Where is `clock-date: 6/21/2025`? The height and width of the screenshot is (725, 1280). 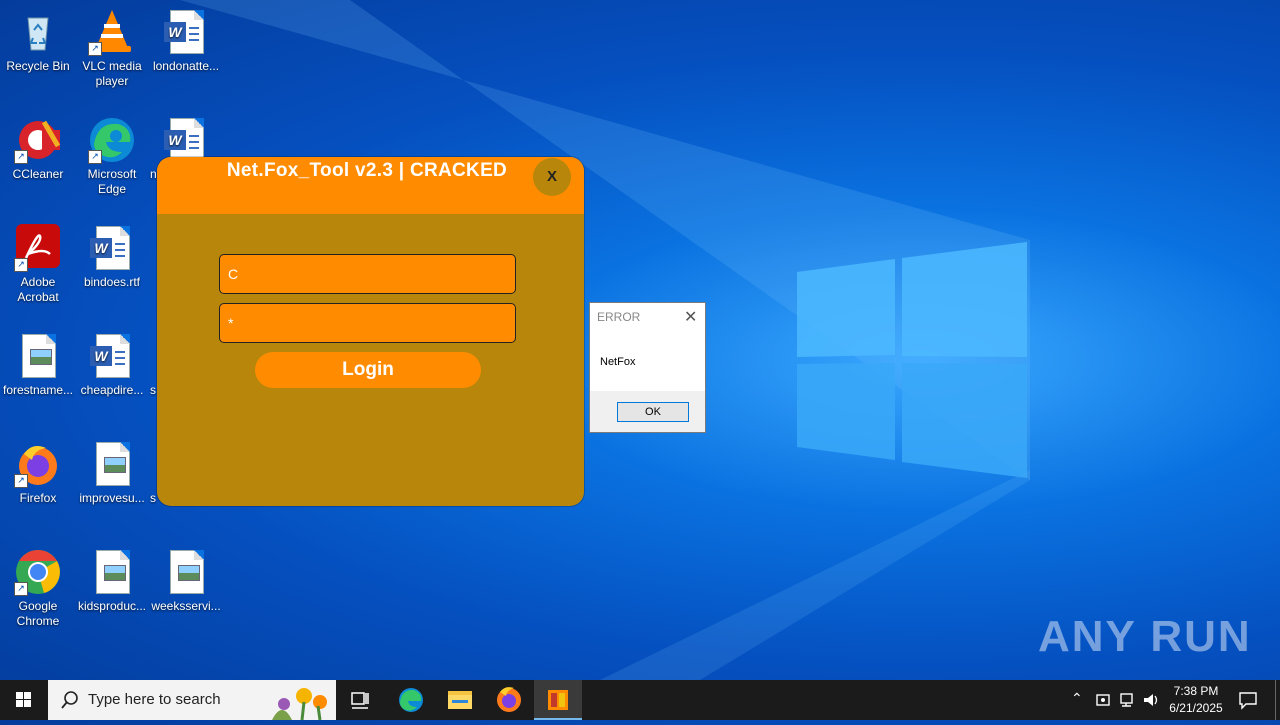 clock-date: 6/21/2025 is located at coordinates (1196, 708).